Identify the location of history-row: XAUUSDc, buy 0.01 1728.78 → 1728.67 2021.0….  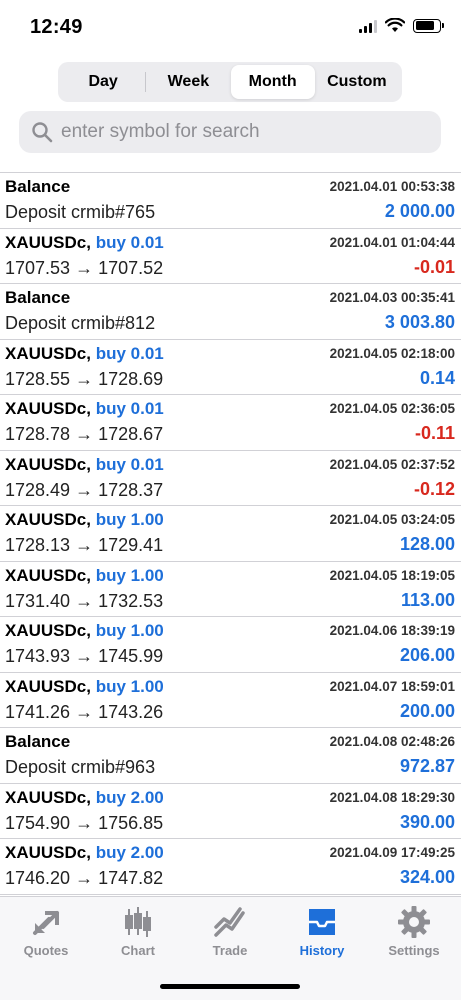
(230, 423).